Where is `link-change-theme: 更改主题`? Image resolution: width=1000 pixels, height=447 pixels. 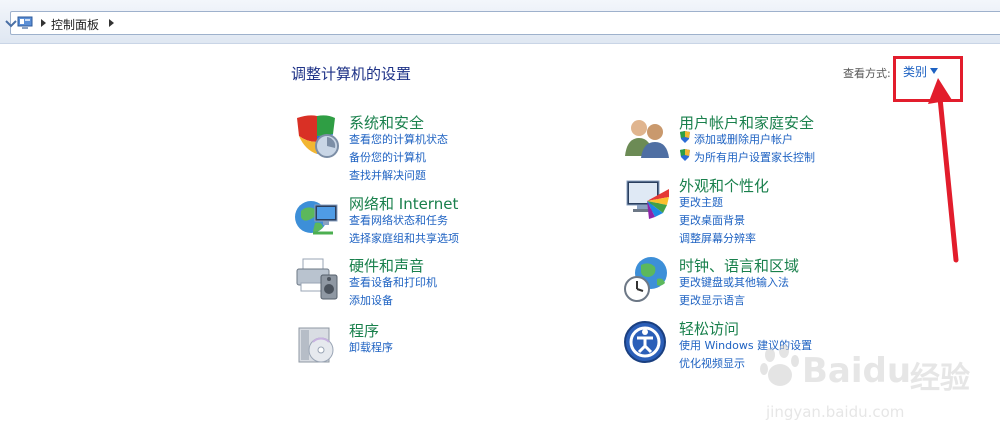 link-change-theme: 更改主题 is located at coordinates (701, 202).